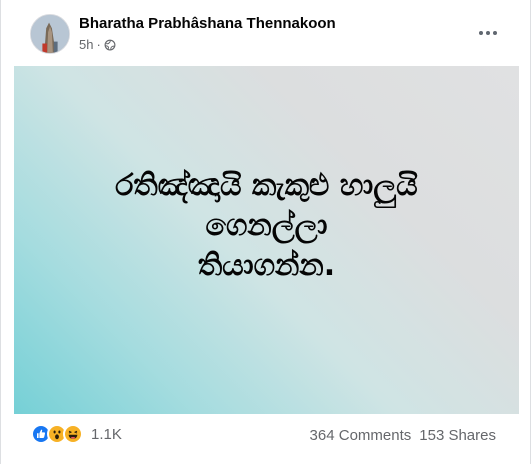  What do you see at coordinates (86, 44) in the screenshot?
I see `post-timestamp: 5h` at bounding box center [86, 44].